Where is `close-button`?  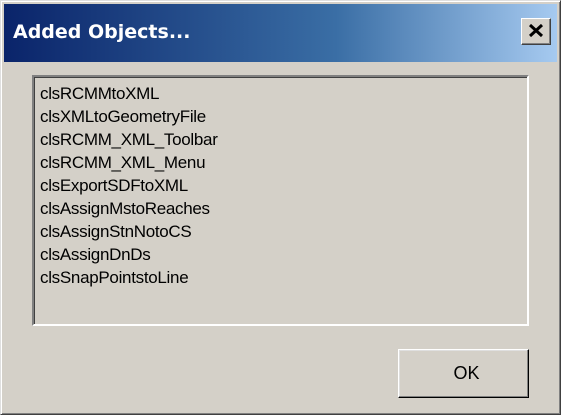 close-button is located at coordinates (536, 31).